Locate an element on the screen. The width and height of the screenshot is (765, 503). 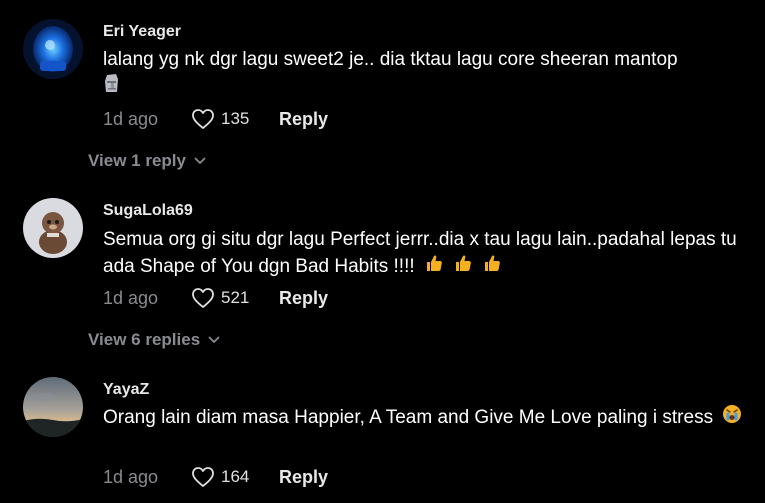
crying-face-icon is located at coordinates (732, 418).